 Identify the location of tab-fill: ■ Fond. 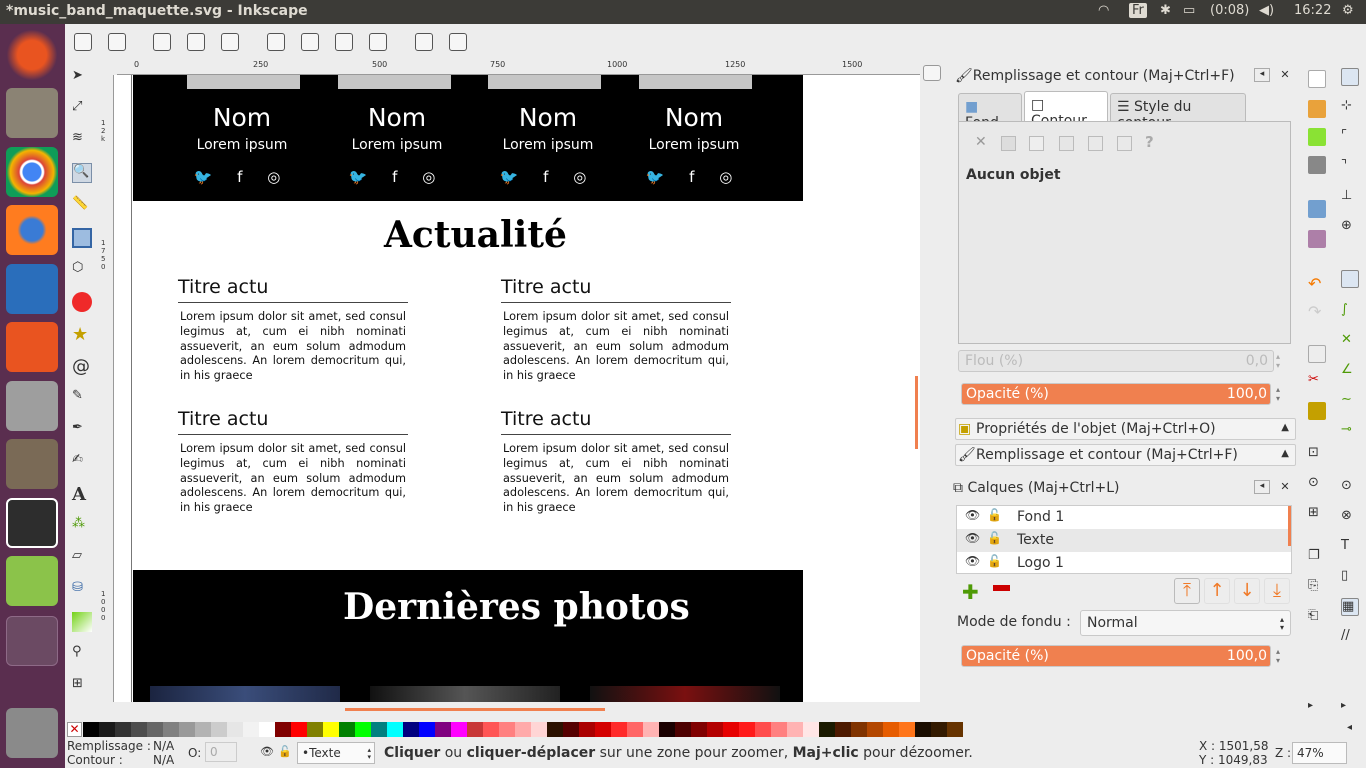
(990, 112).